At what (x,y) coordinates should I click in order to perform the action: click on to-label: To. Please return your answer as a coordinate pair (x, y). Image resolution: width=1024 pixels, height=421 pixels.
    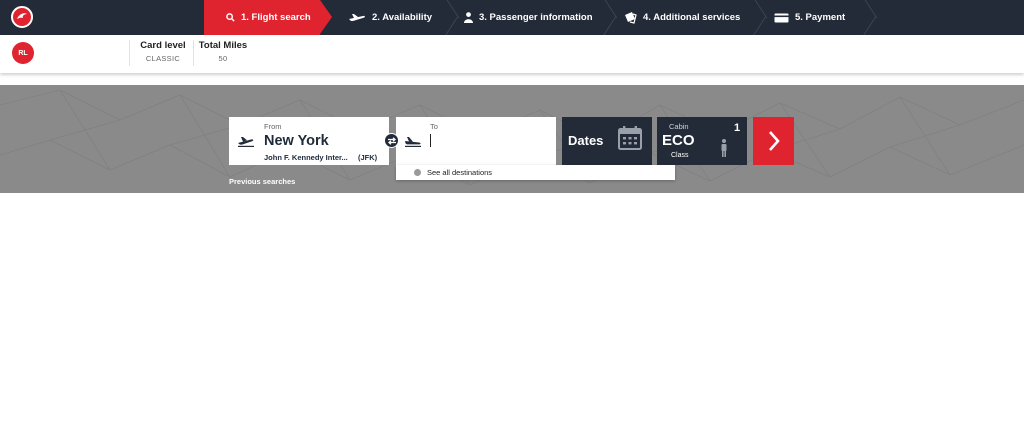
    Looking at the image, I should click on (434, 126).